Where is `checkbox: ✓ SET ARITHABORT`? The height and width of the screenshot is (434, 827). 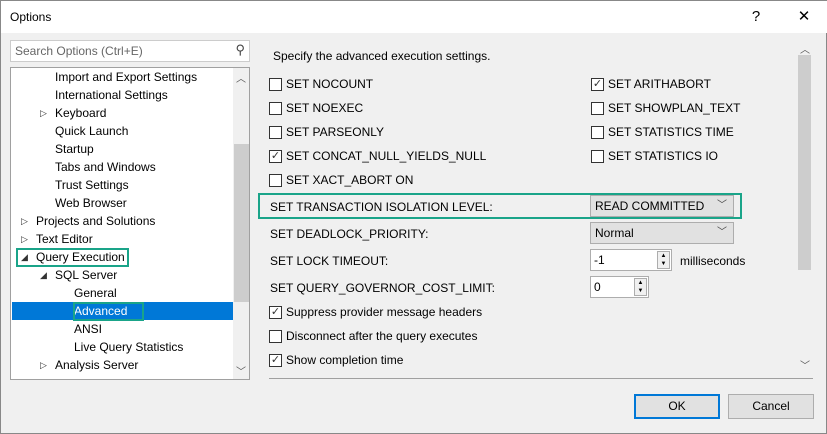
checkbox: ✓ SET ARITHABORT is located at coordinates (651, 84).